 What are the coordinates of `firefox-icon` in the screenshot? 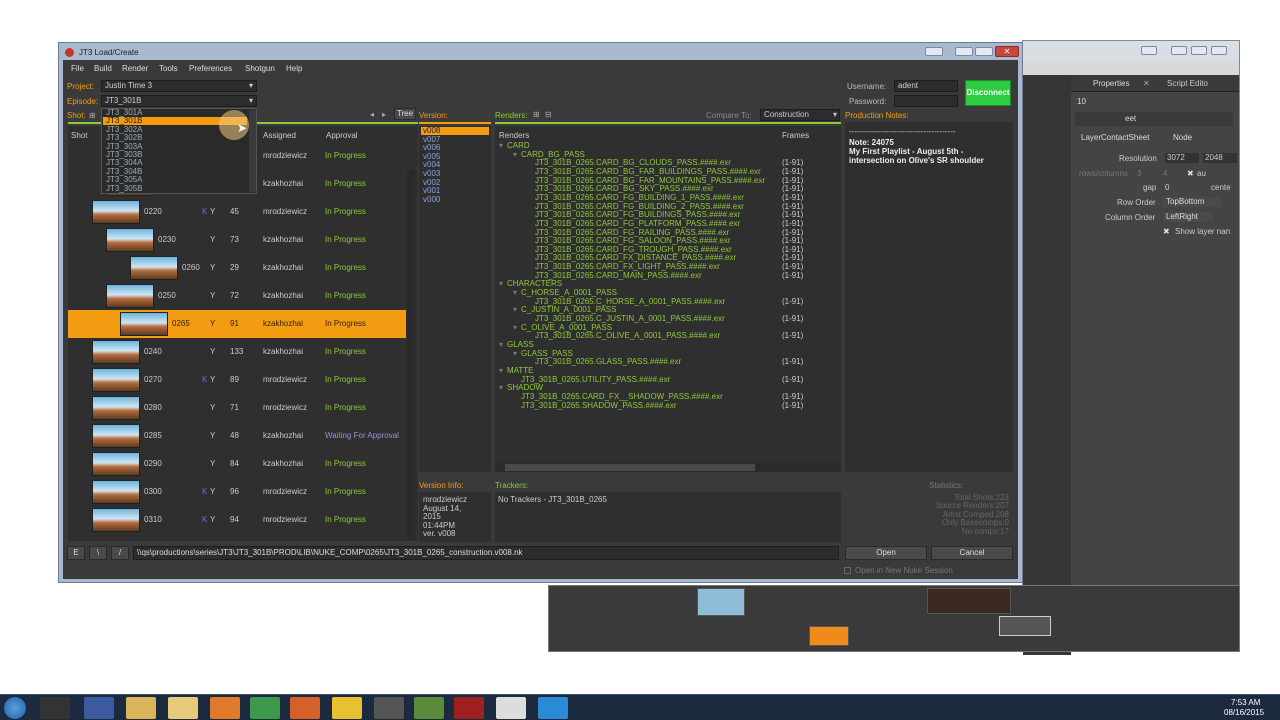 It's located at (305, 708).